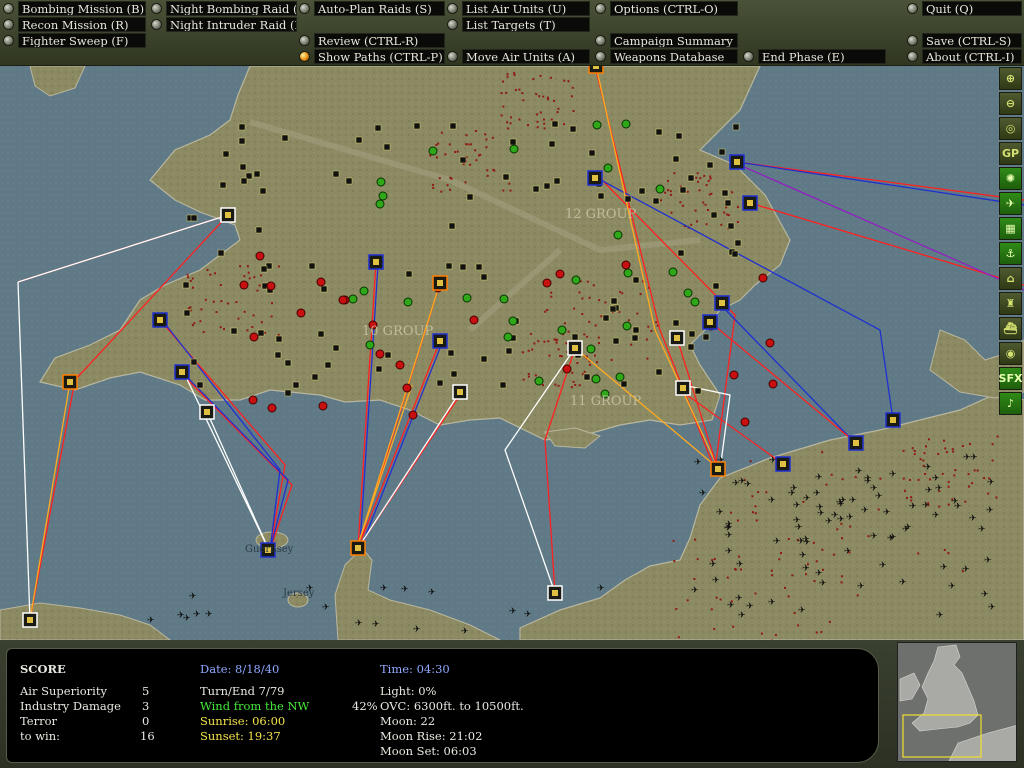  What do you see at coordinates (964, 56) in the screenshot?
I see `about-button: About (CTRL-I)` at bounding box center [964, 56].